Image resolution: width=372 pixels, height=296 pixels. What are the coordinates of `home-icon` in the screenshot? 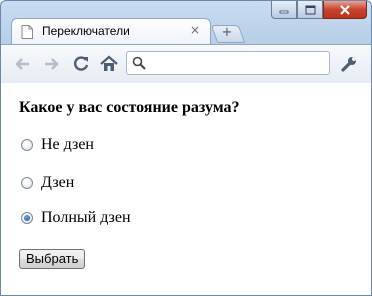 It's located at (109, 64).